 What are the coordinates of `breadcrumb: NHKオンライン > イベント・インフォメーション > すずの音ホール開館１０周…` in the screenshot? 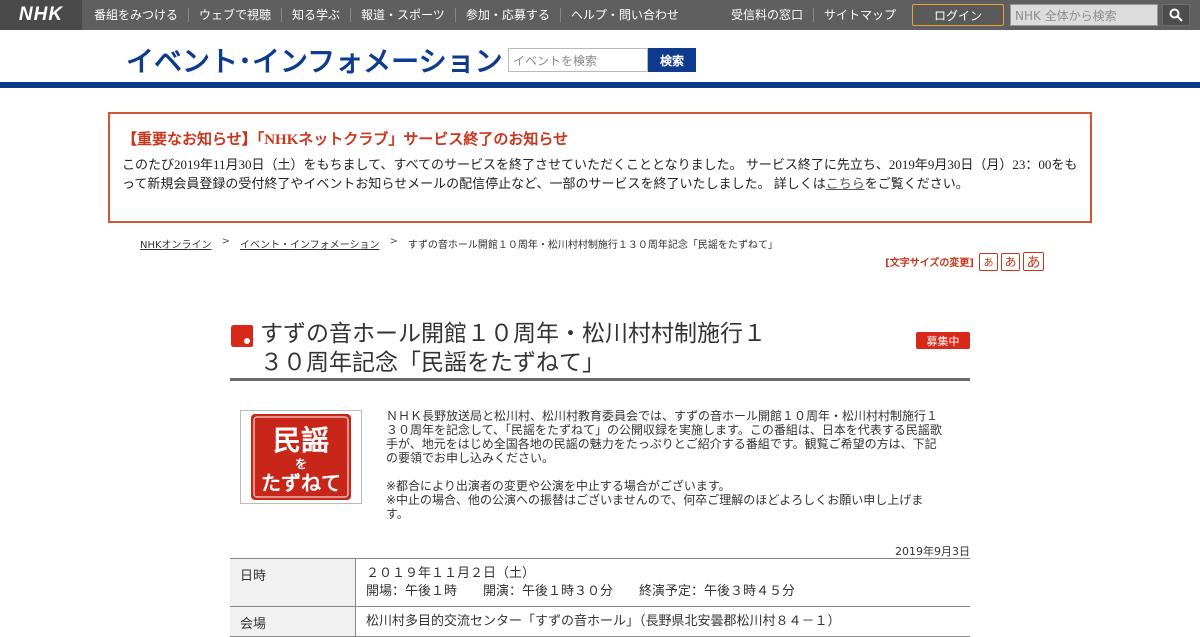 It's located at (459, 243).